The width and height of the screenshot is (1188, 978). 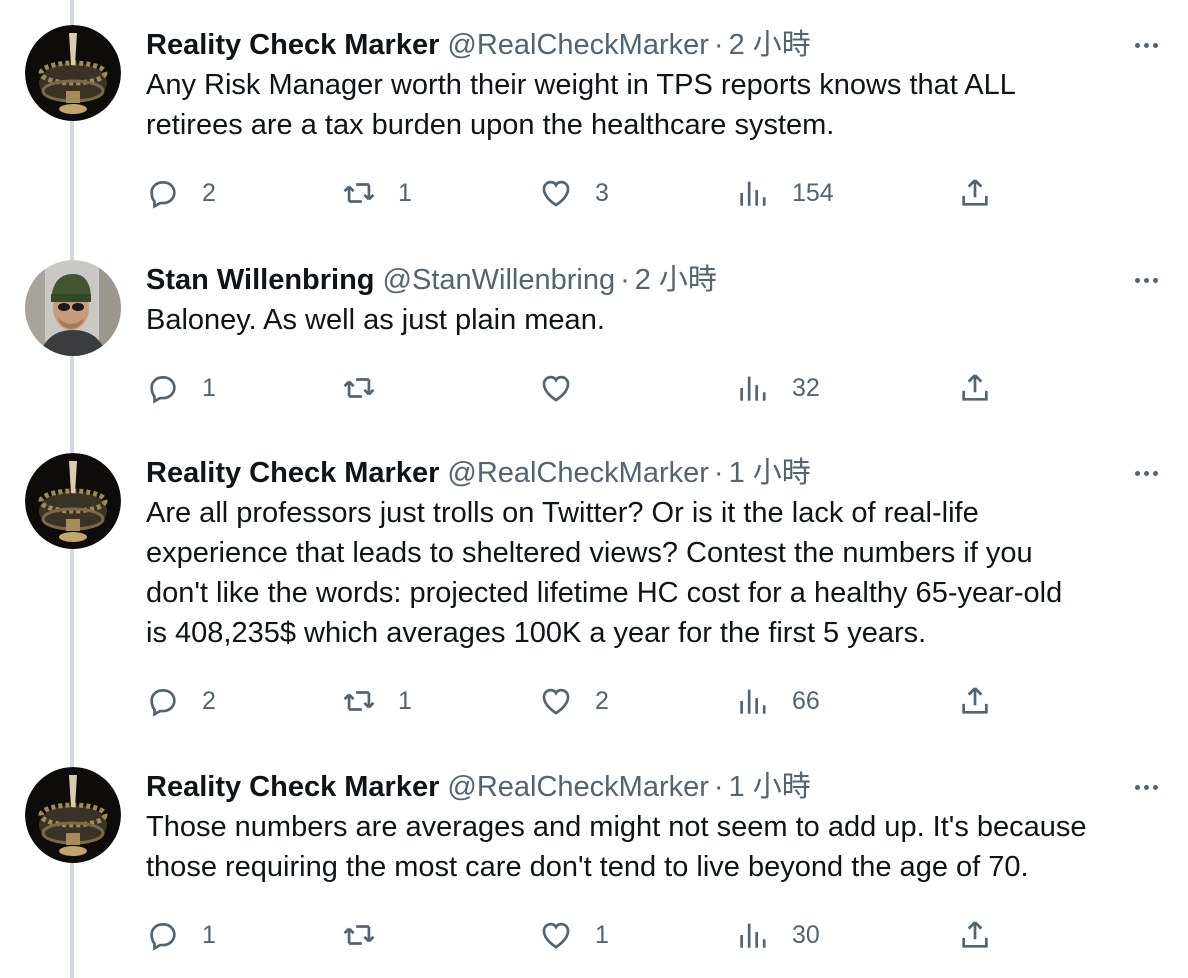 I want to click on views-button: 32, so click(x=778, y=388).